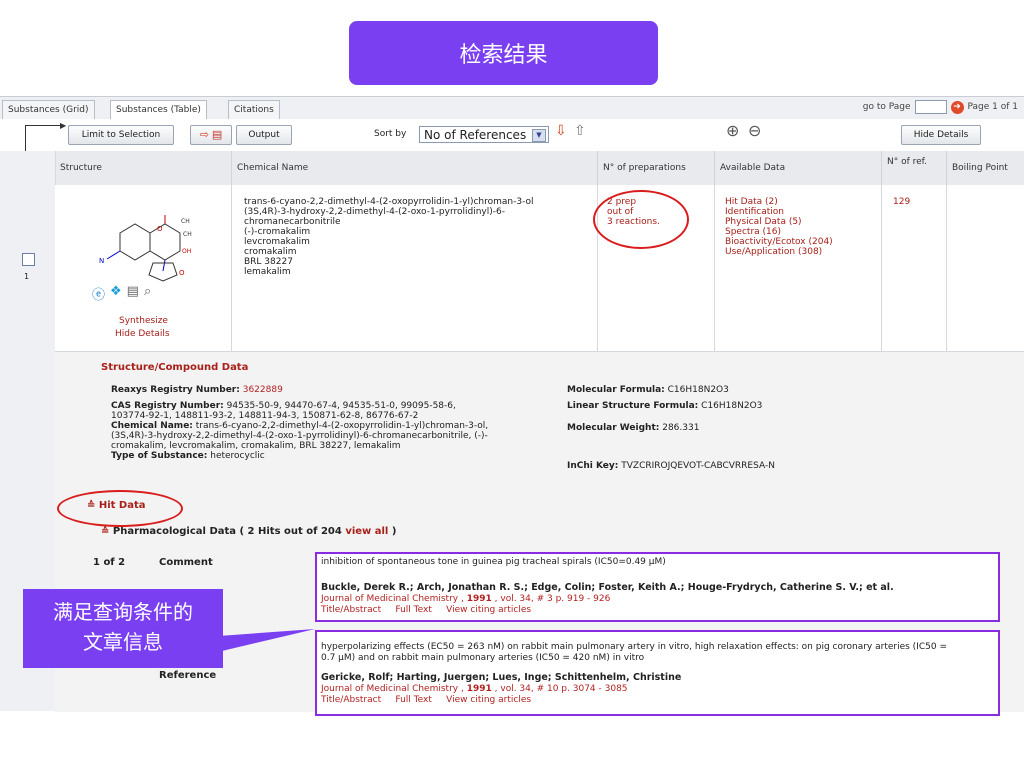 Image resolution: width=1024 pixels, height=768 pixels. I want to click on pharma-data-end: ), so click(394, 531).